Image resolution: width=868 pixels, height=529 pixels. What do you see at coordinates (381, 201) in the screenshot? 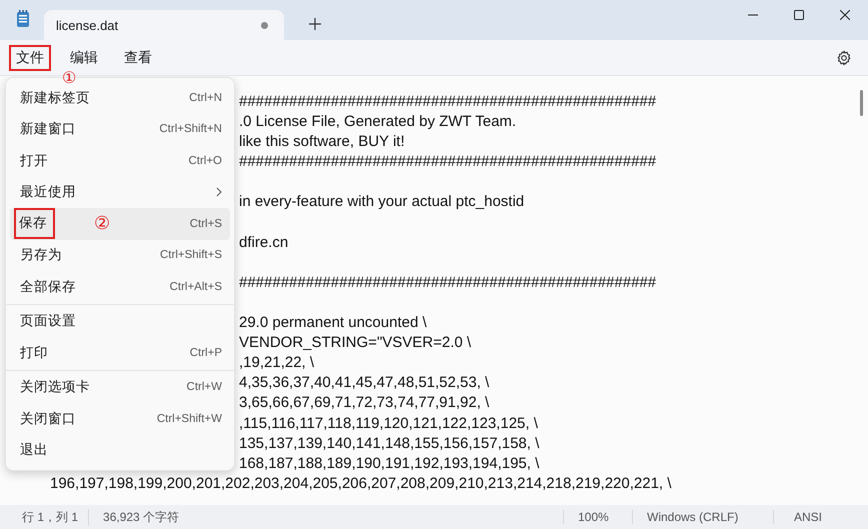
I see `text-line: in every-feature with your actual ptc_hostid` at bounding box center [381, 201].